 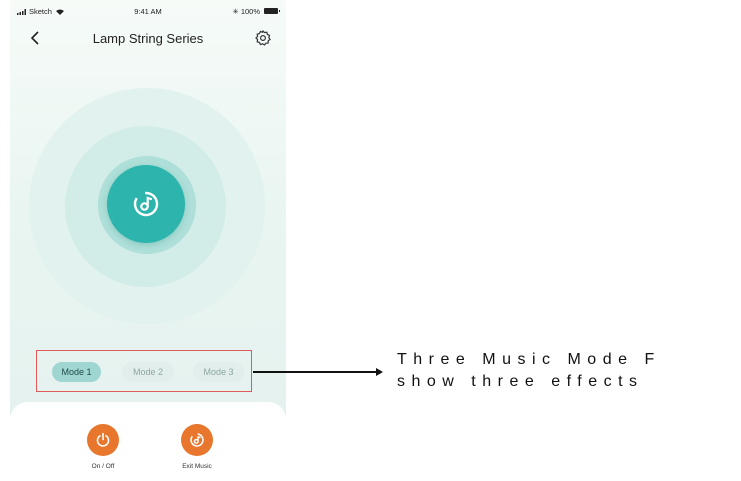 I want to click on callout-arrow-icon, so click(x=379, y=372).